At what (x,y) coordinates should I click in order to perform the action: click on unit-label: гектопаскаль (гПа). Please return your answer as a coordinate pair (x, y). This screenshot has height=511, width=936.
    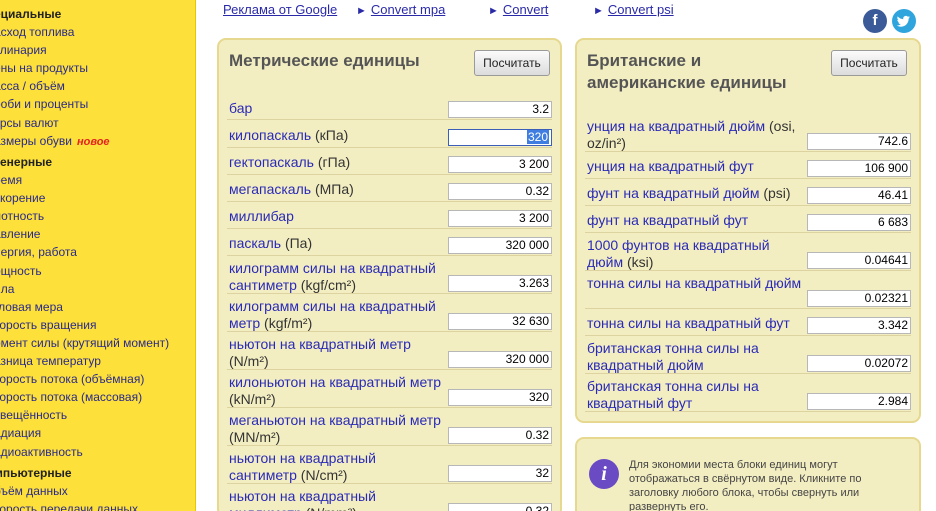
    Looking at the image, I should click on (336, 162).